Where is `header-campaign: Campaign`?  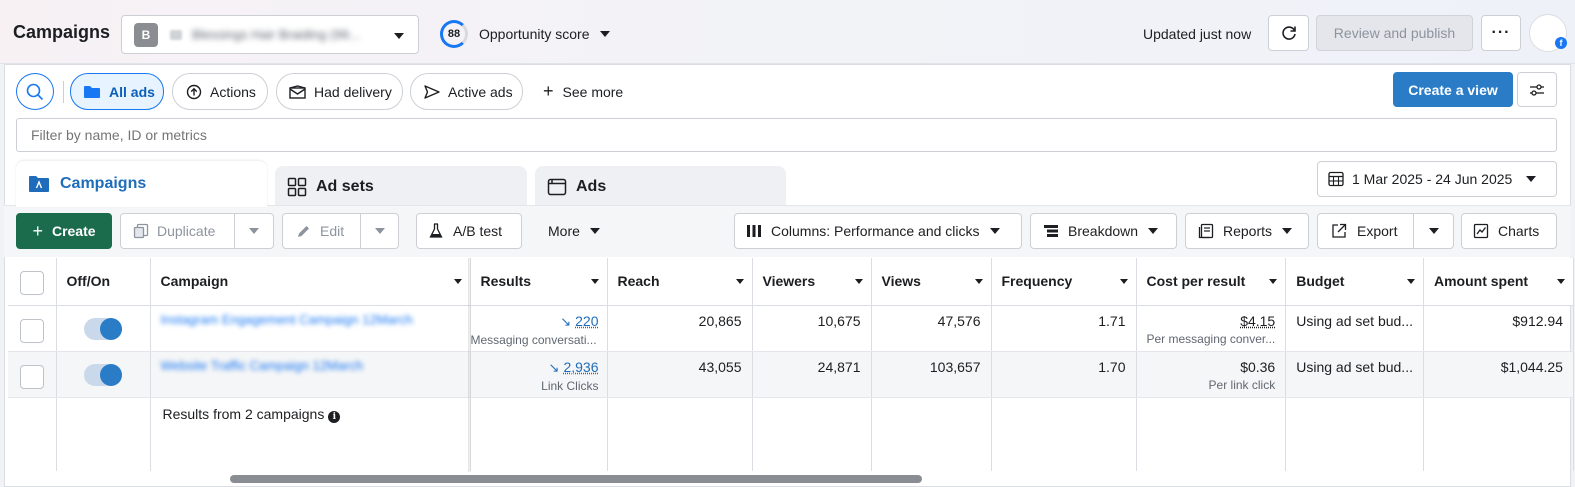
header-campaign: Campaign is located at coordinates (310, 282).